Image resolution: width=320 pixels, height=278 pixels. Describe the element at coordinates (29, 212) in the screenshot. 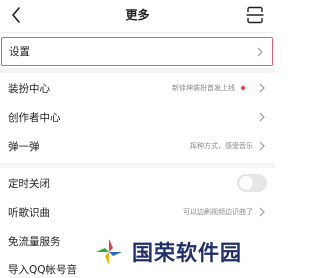

I see `song-recognition-label: 听歌识曲` at that location.